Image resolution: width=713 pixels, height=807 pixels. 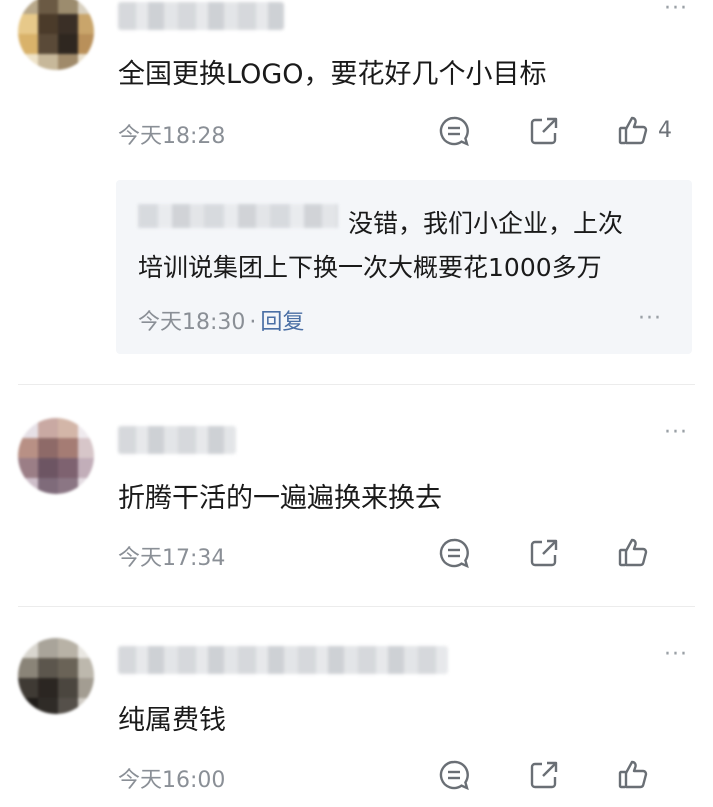 I want to click on comment-text: 纯属费钱, so click(x=172, y=720).